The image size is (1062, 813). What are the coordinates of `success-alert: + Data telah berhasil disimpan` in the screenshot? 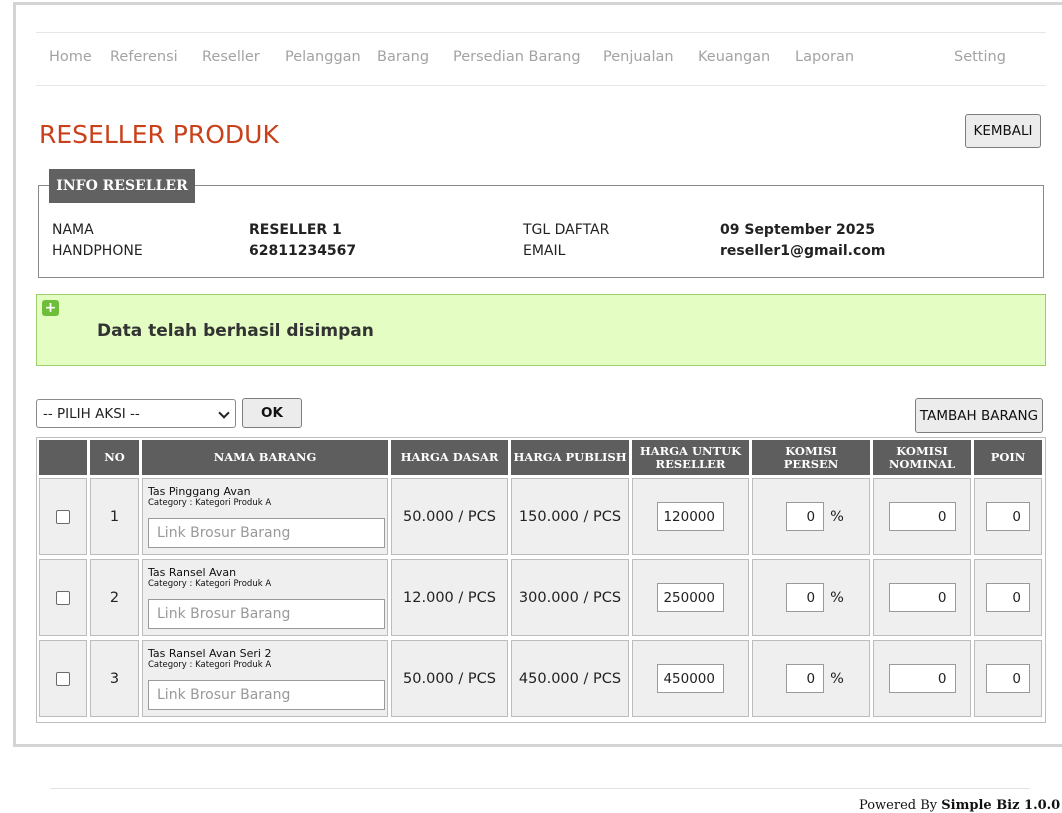 It's located at (541, 330).